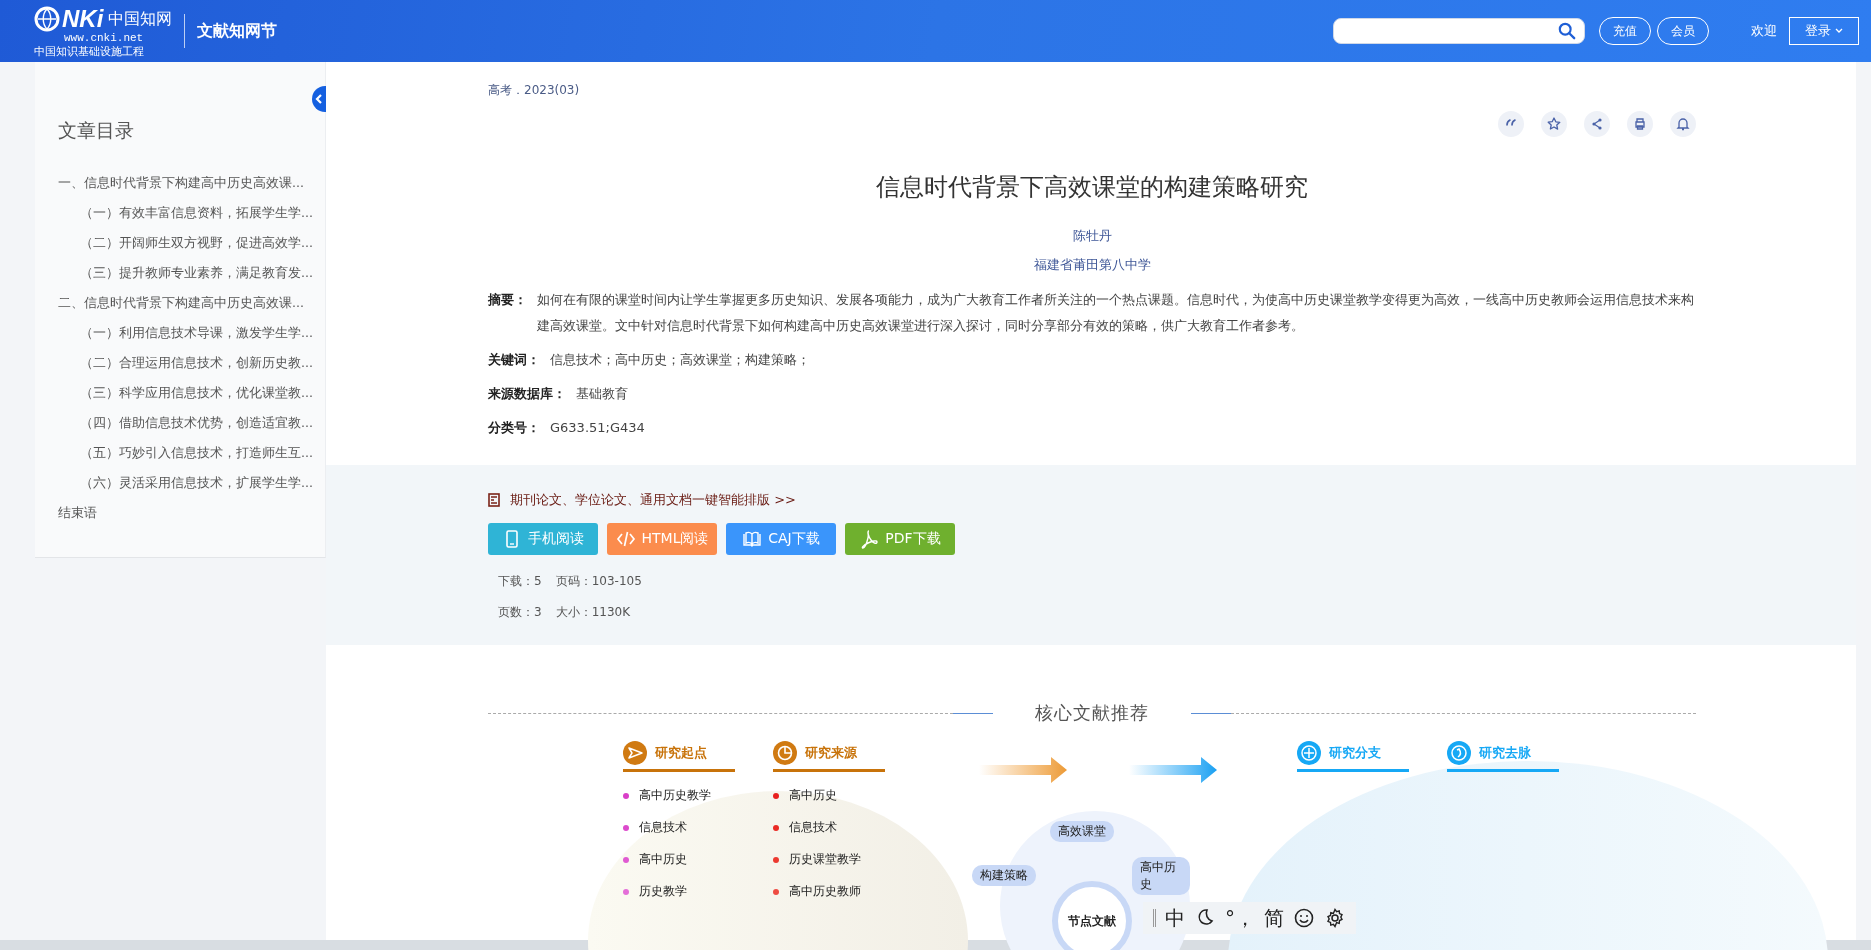 The width and height of the screenshot is (1871, 950). Describe the element at coordinates (494, 500) in the screenshot. I see `document-icon` at that location.